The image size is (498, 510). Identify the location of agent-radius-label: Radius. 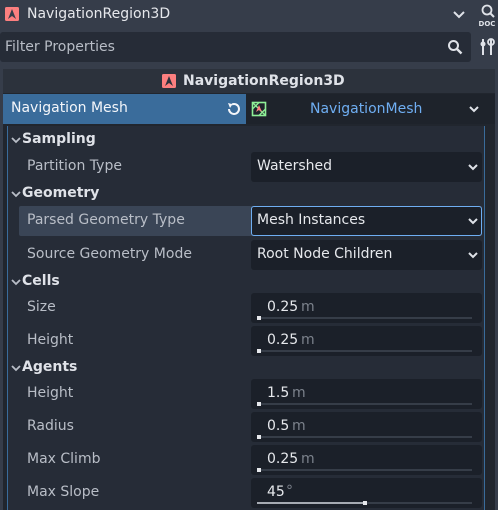
(50, 426).